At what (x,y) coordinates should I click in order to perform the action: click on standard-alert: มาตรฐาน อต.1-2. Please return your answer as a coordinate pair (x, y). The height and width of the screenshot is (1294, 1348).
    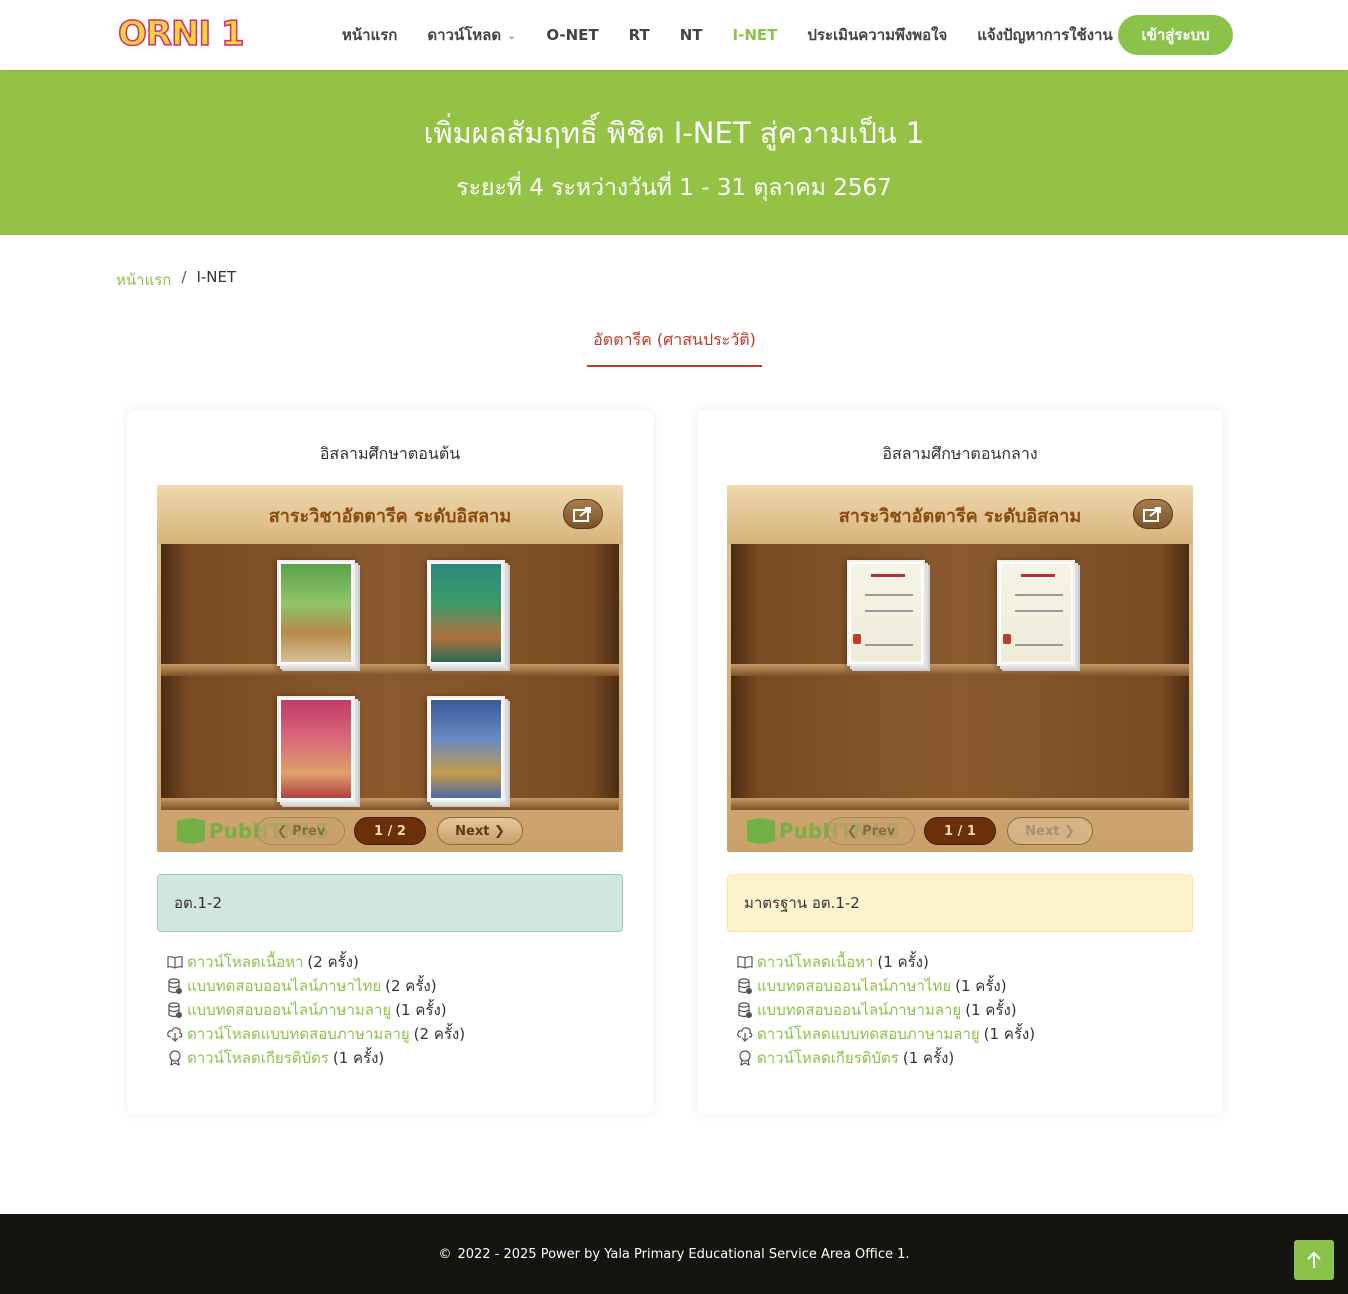
    Looking at the image, I should click on (960, 903).